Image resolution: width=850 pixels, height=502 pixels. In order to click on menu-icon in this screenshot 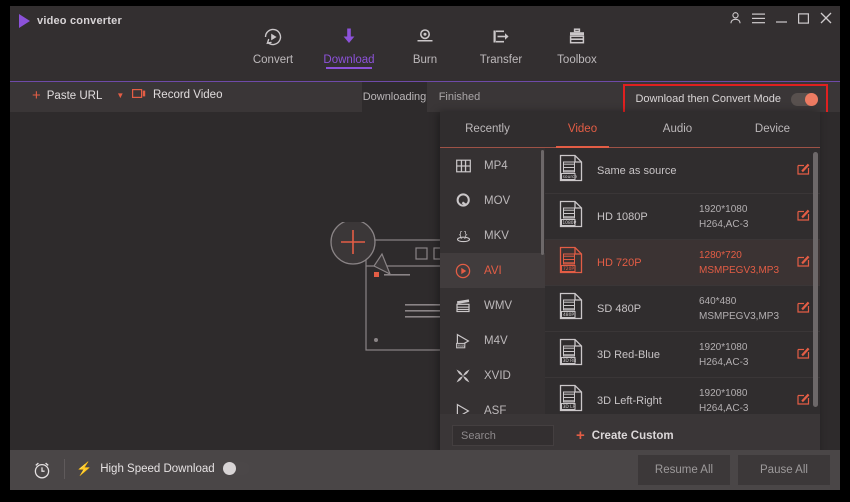, I will do `click(758, 18)`.